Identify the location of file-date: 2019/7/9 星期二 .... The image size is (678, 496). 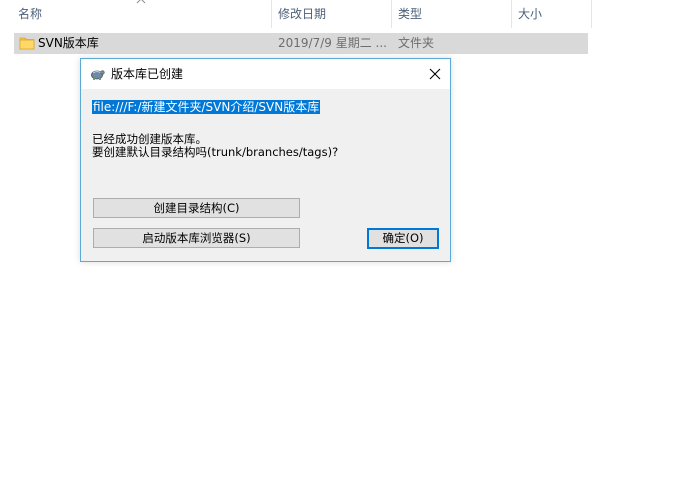
(332, 43).